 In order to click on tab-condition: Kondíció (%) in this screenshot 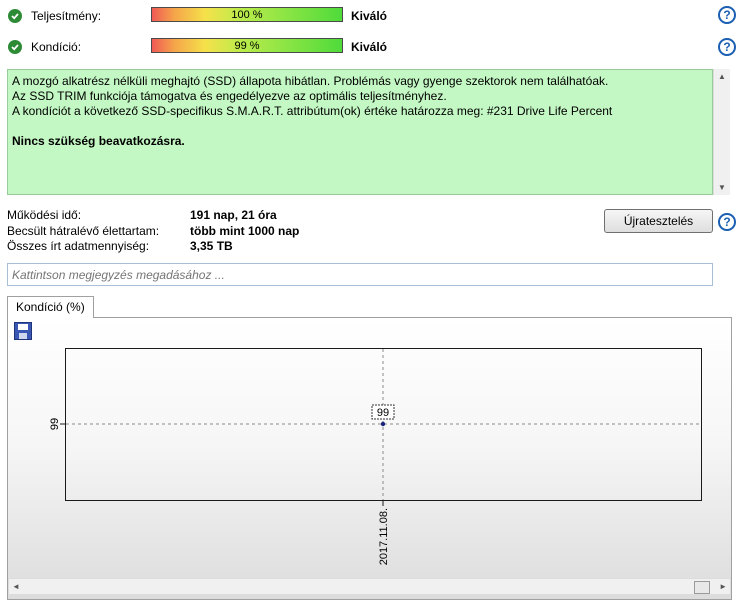, I will do `click(50, 307)`.